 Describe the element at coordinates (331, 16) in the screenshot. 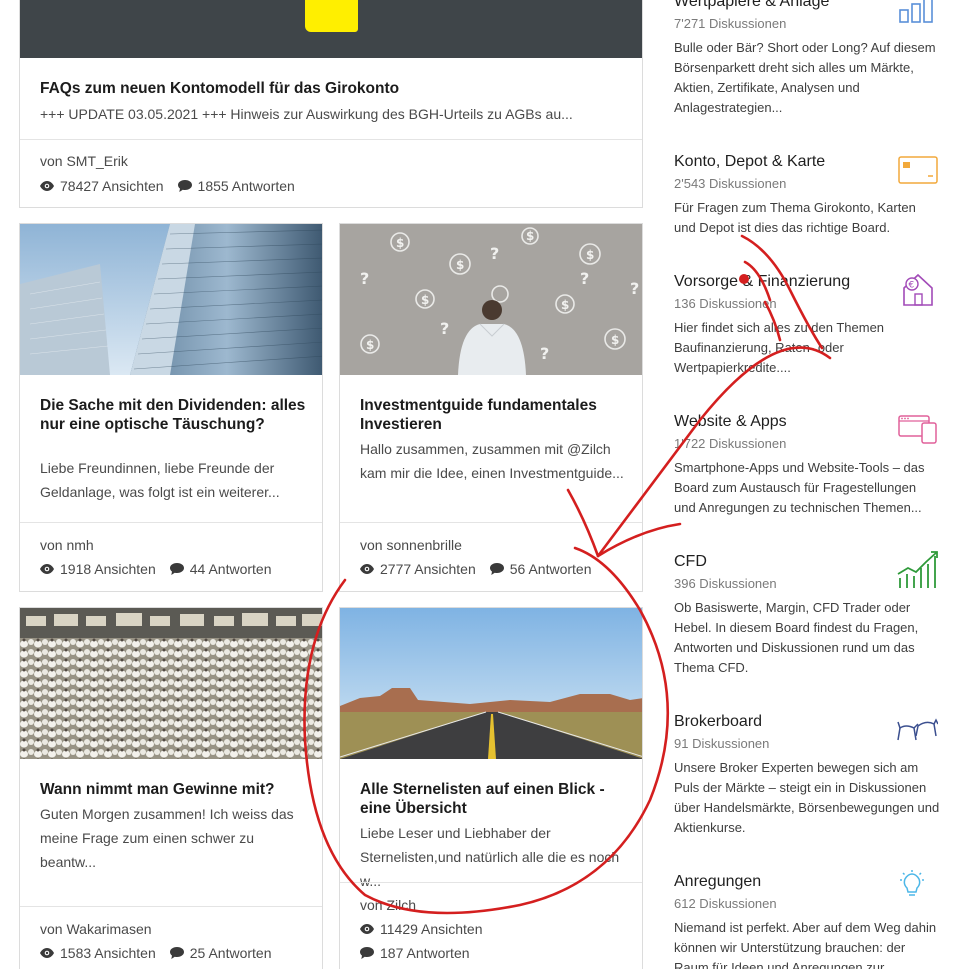

I see `yellow-banner-shape` at that location.